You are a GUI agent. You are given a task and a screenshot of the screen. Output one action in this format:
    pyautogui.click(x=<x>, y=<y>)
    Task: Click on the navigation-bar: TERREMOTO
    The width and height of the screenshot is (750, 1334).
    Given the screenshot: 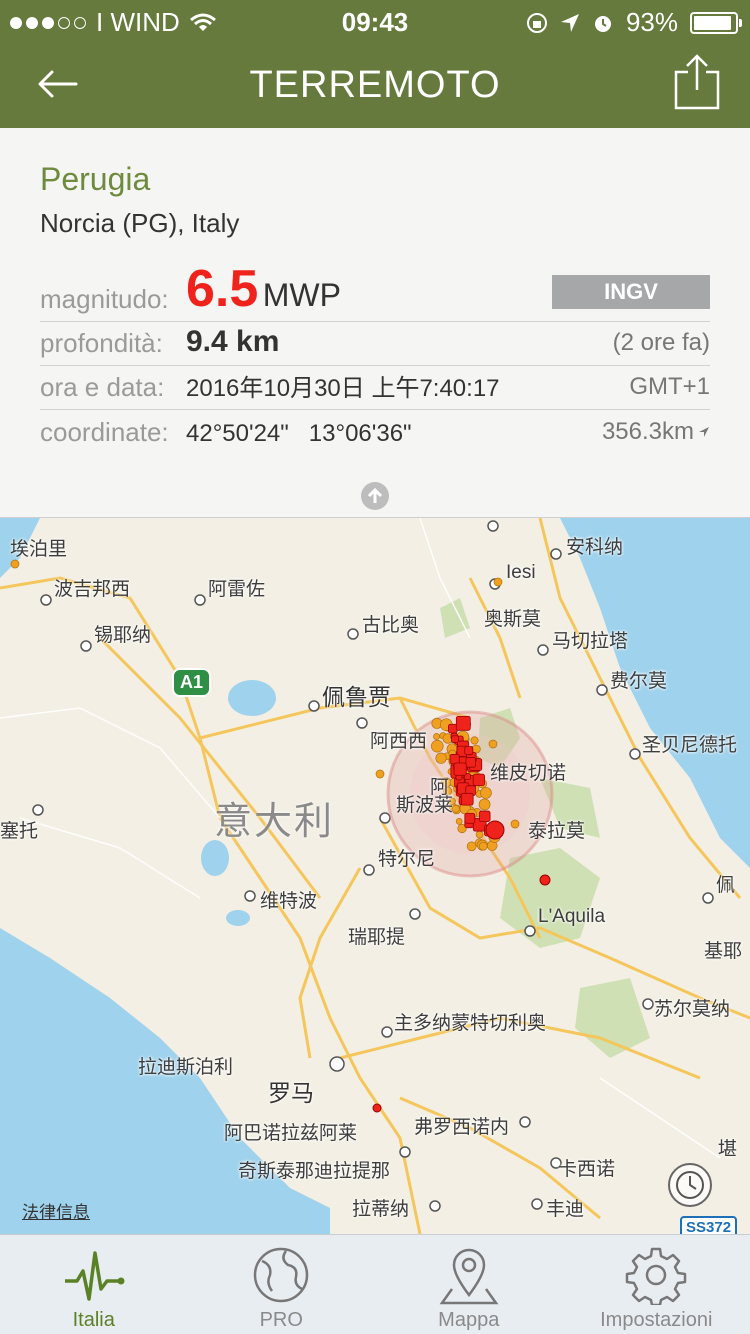 What is the action you would take?
    pyautogui.click(x=375, y=84)
    